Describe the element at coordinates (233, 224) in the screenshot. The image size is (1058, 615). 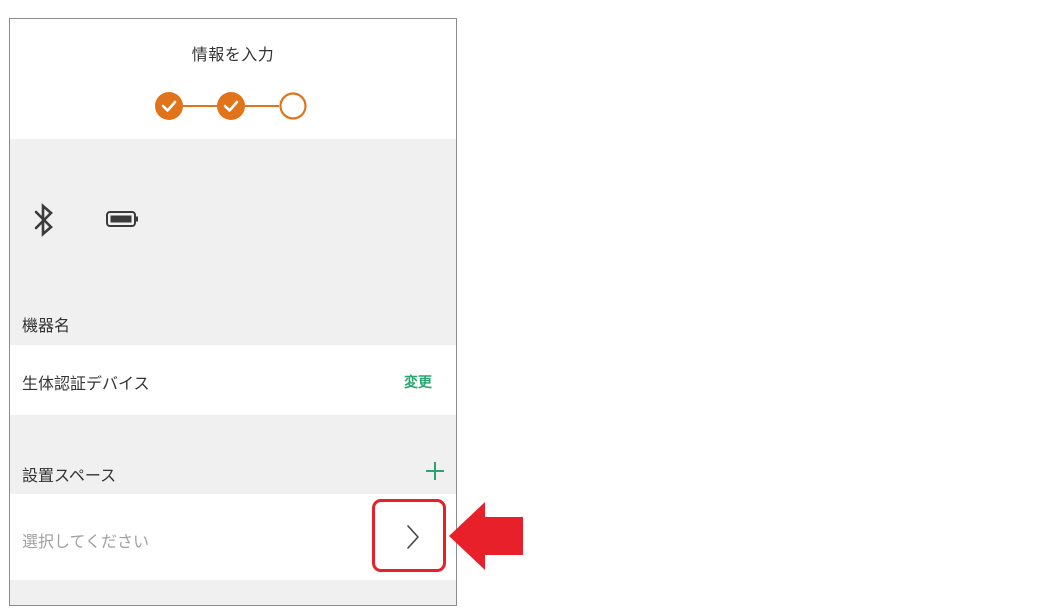
I see `device-status-area` at that location.